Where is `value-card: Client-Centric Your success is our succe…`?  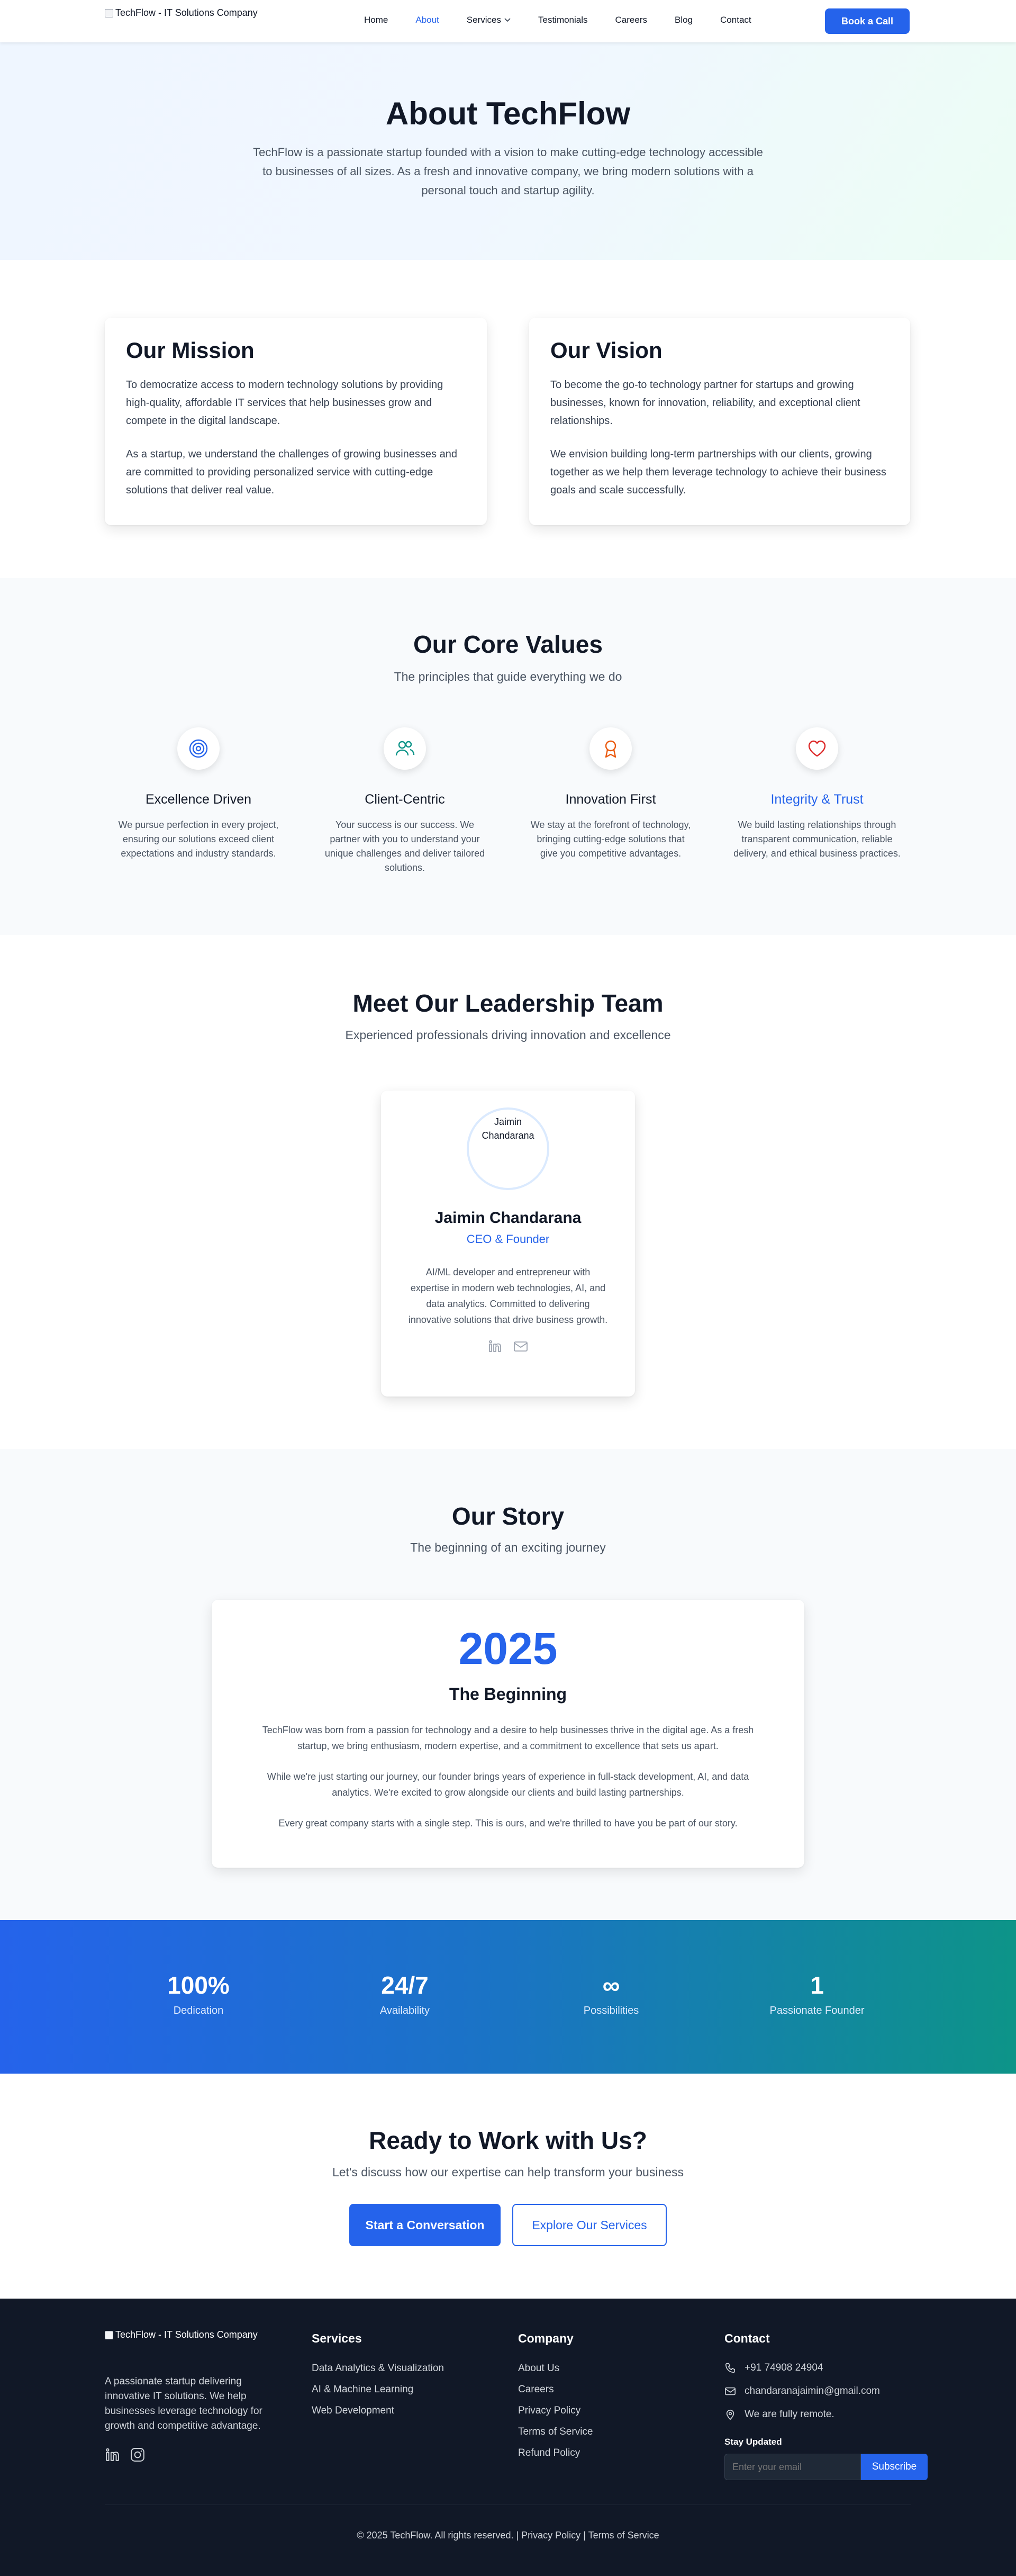
value-card: Client-Centric Your success is our succe… is located at coordinates (405, 801).